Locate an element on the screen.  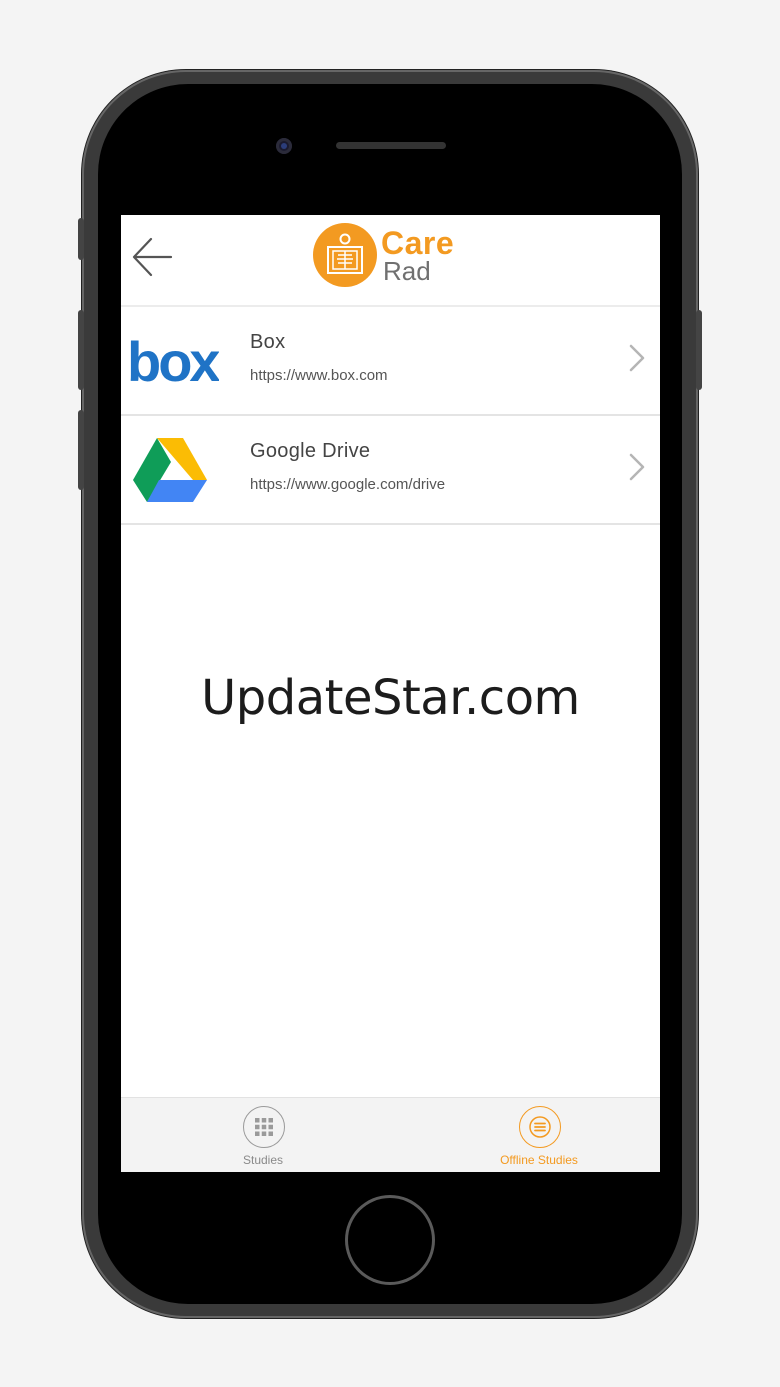
tab-bar: Studies Offline Studies is located at coordinates (390, 1134).